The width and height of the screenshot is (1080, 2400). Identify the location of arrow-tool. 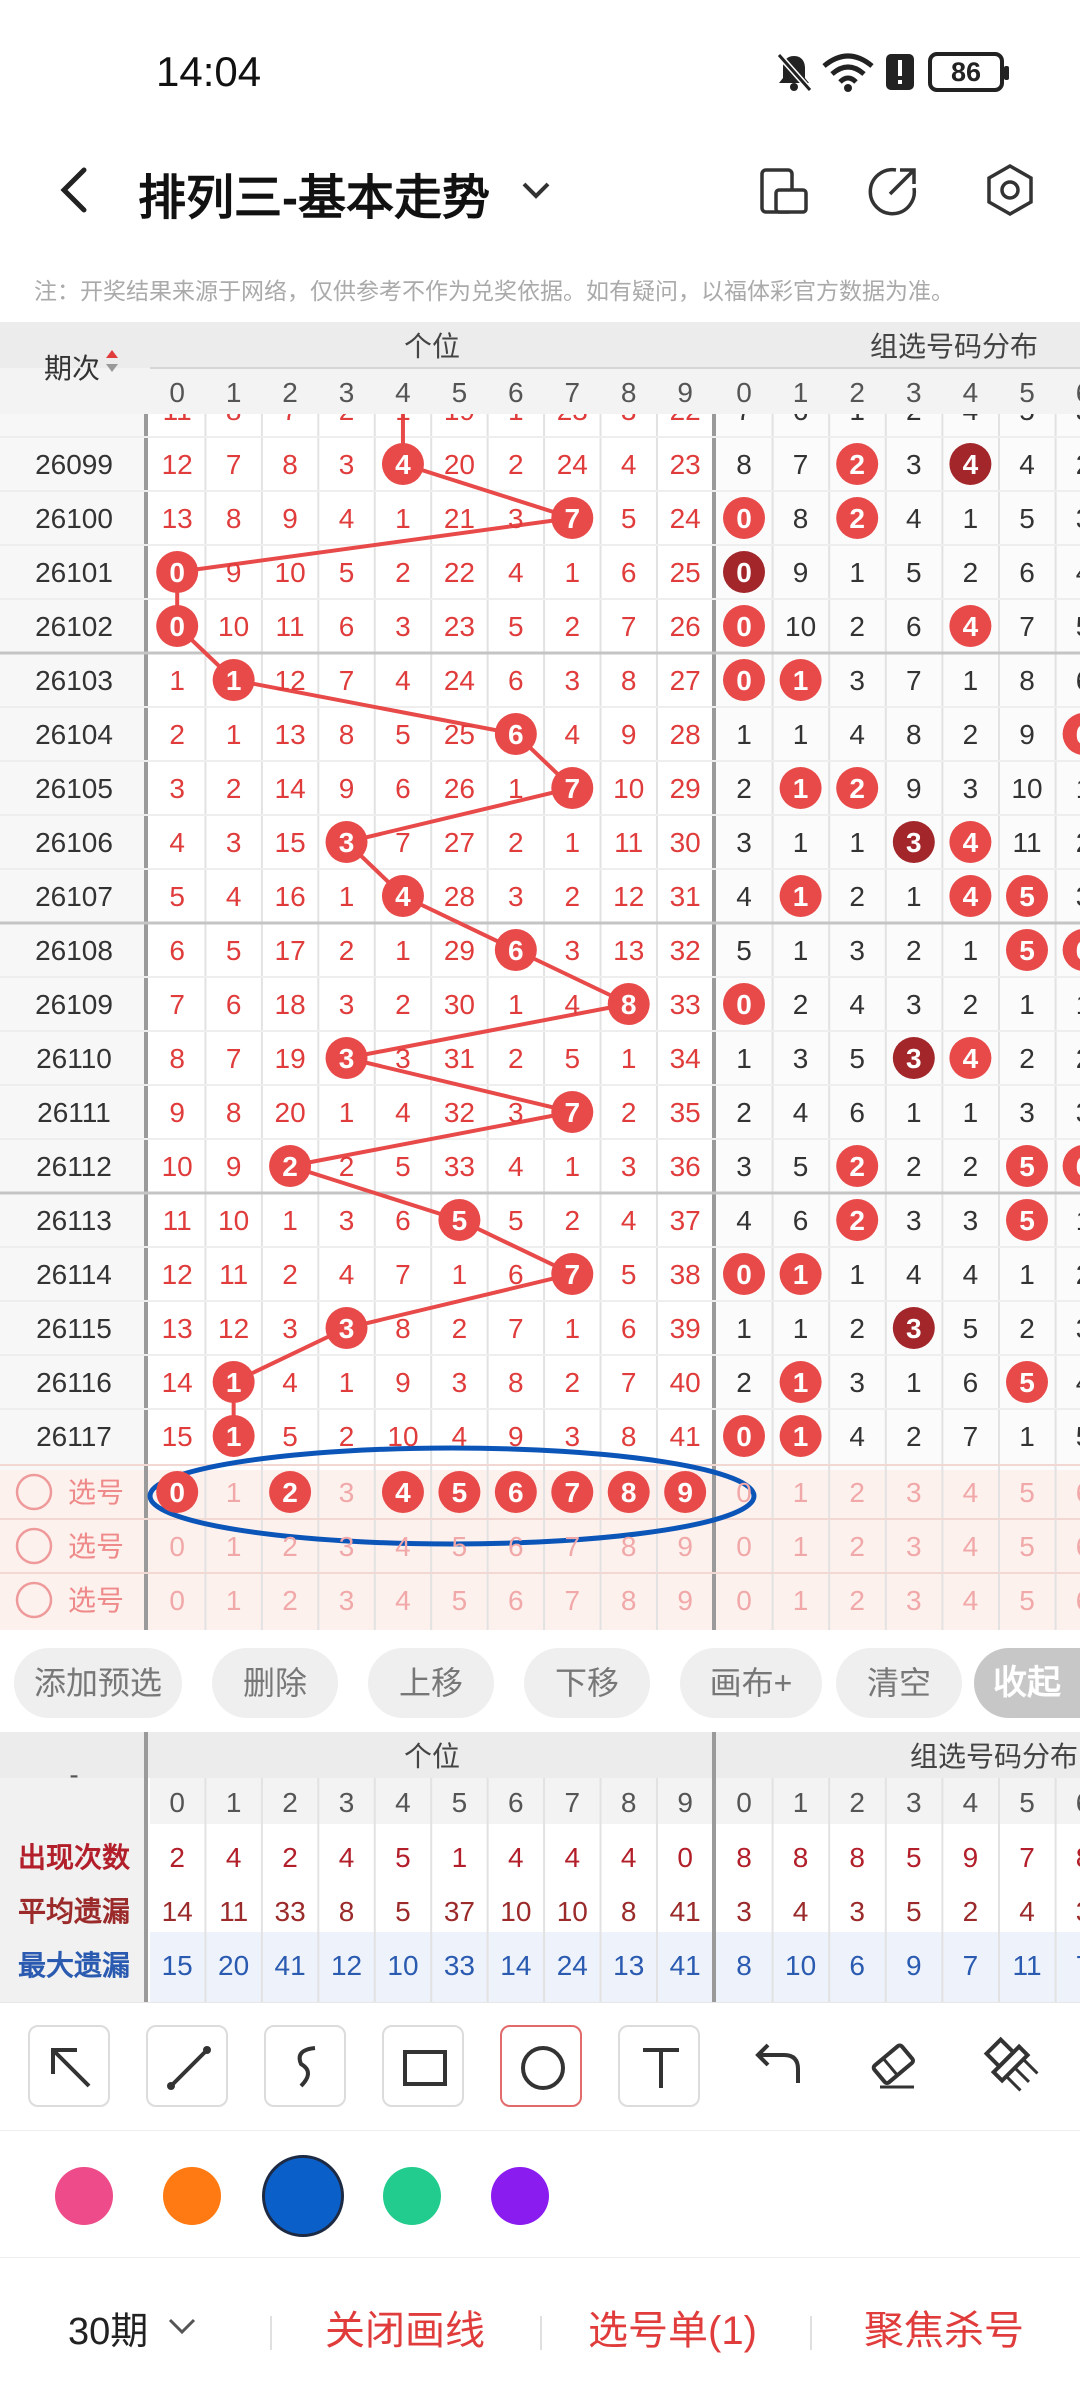
(69, 2066).